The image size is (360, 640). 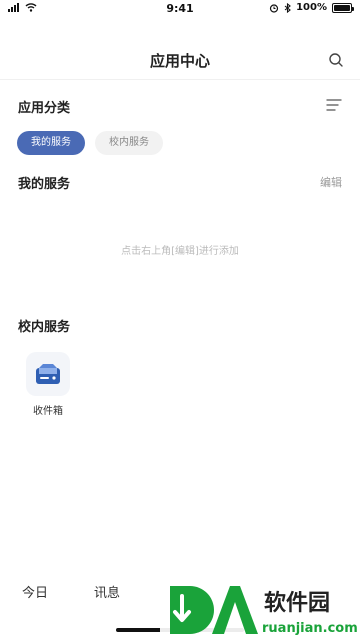 What do you see at coordinates (274, 8) in the screenshot?
I see `alarm-icon` at bounding box center [274, 8].